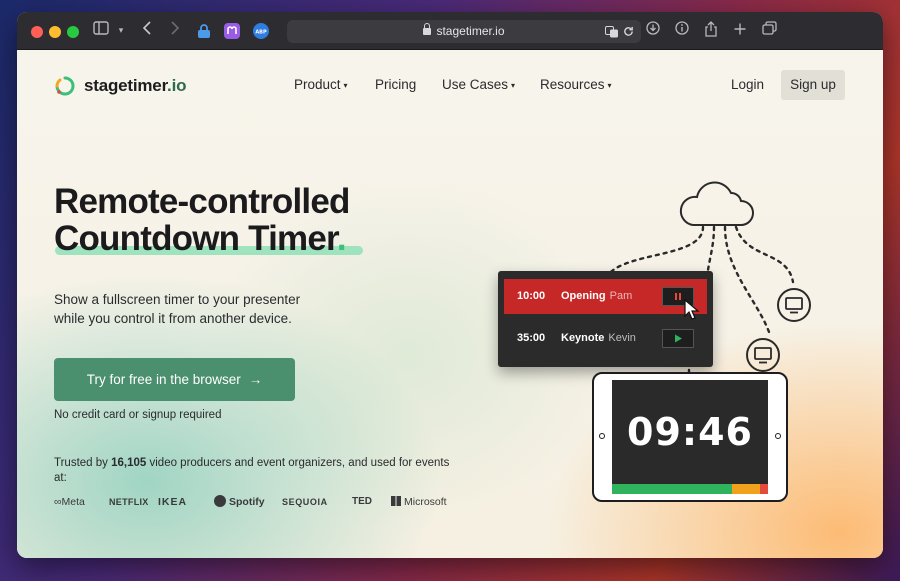 Image resolution: width=900 pixels, height=581 pixels. Describe the element at coordinates (583, 296) in the screenshot. I see `timer-title-text: Opening` at that location.